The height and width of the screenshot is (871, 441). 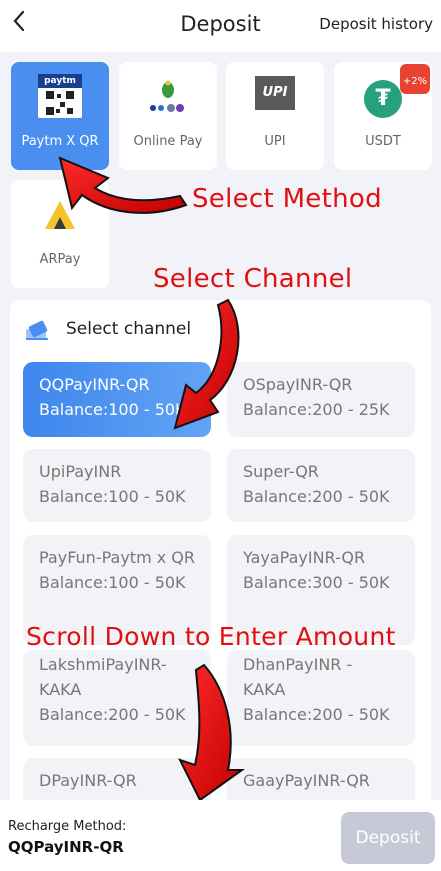 I want to click on channel-name: UpiPayINR, so click(x=80, y=471).